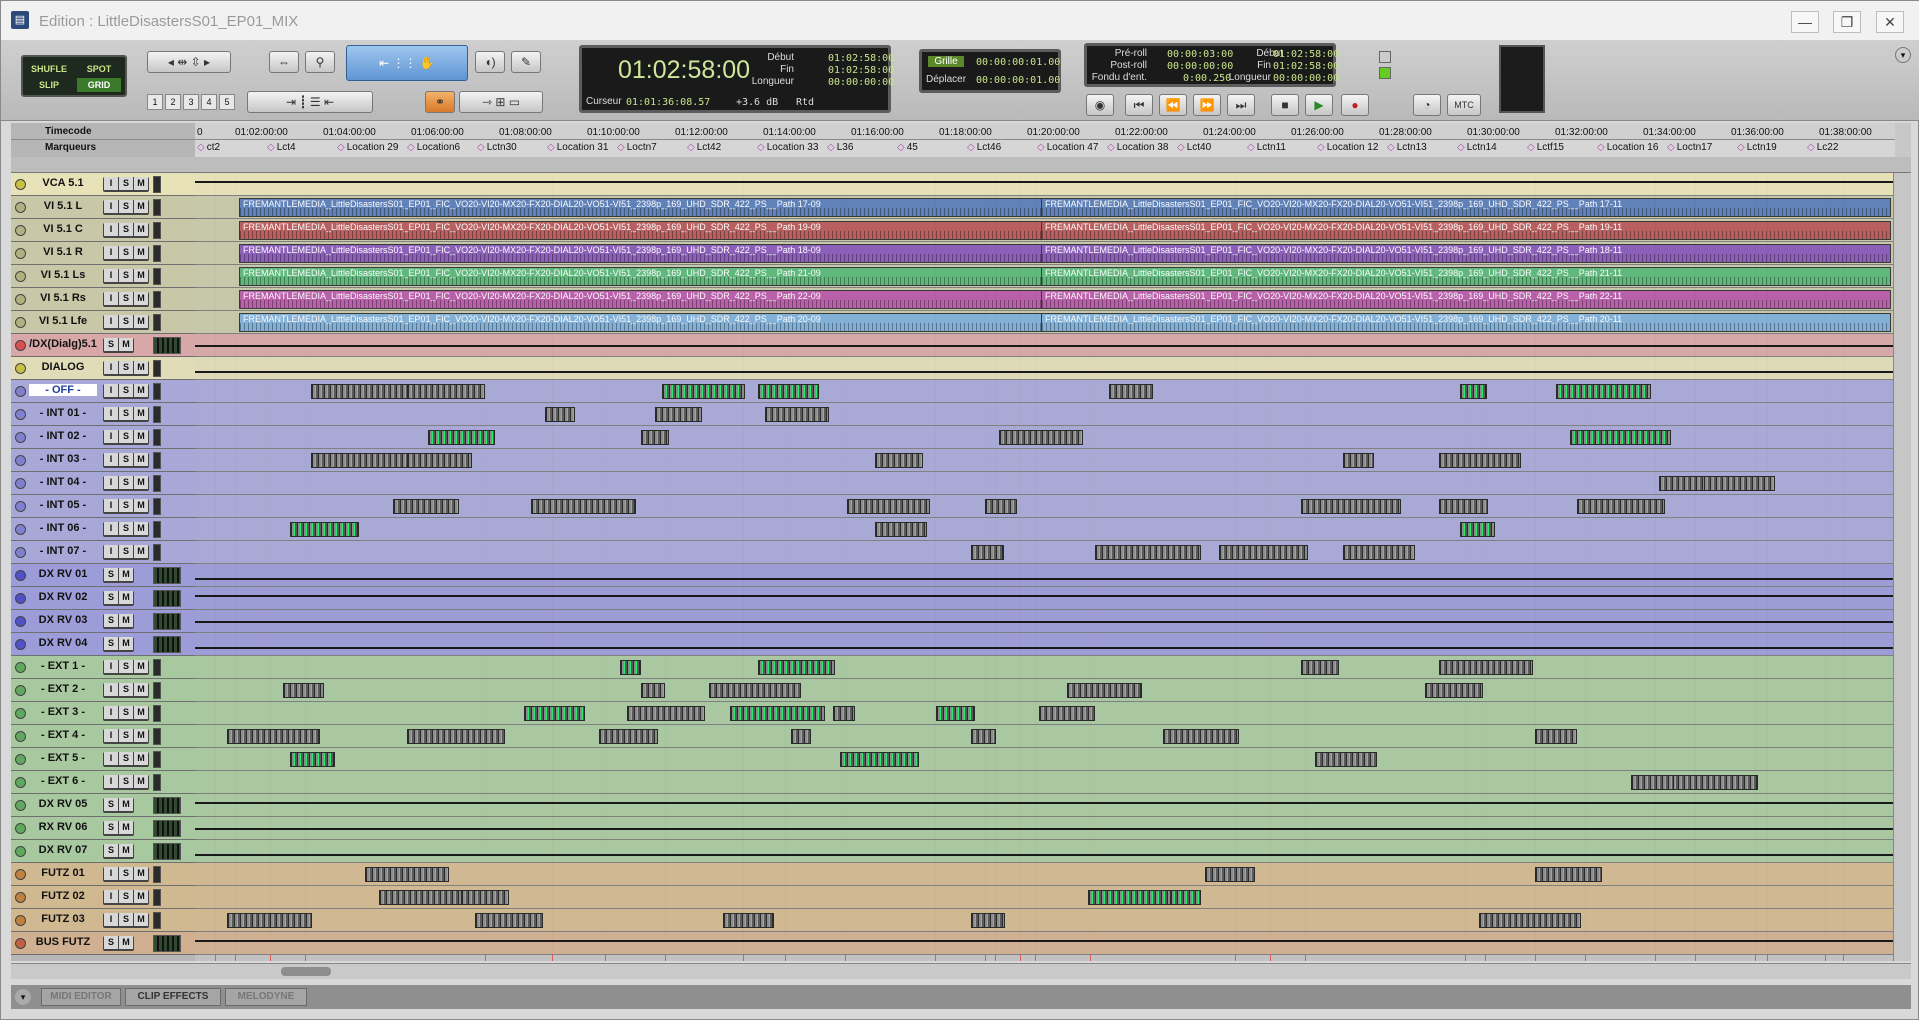 The width and height of the screenshot is (1919, 1020). Describe the element at coordinates (1285, 105) in the screenshot. I see `stop-icon: ■` at that location.